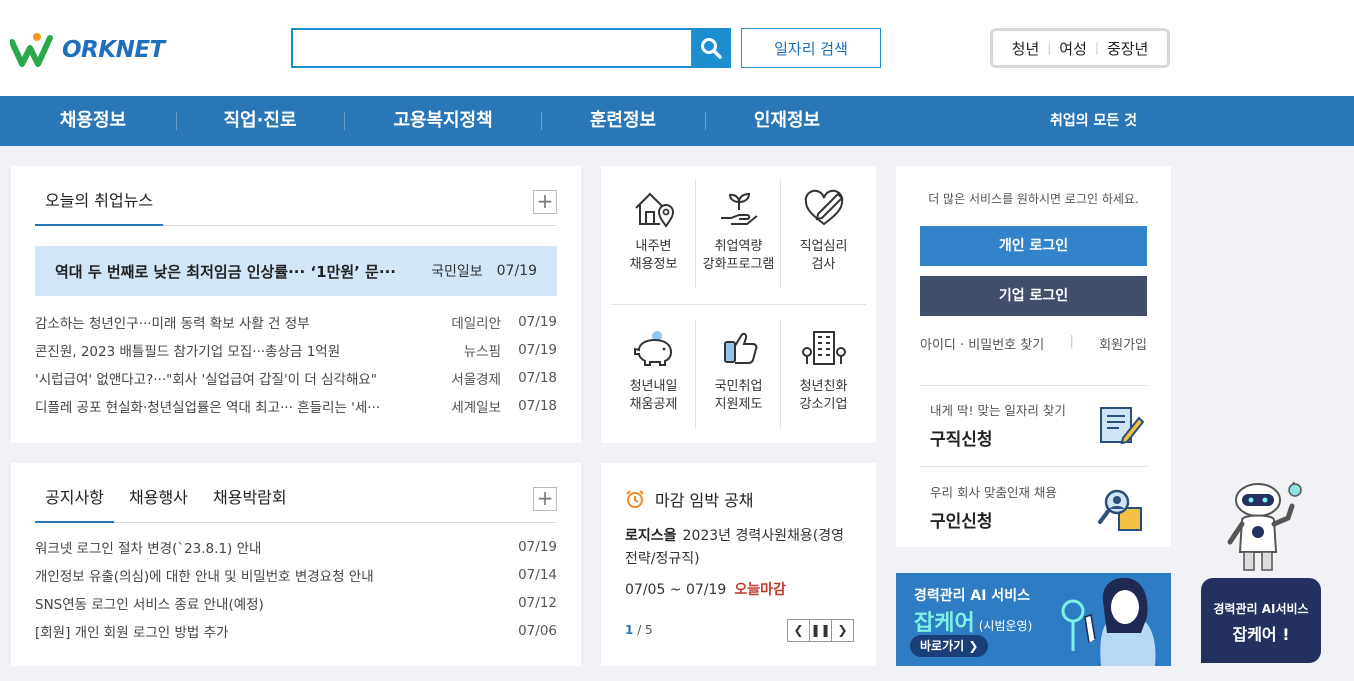 Image resolution: width=1354 pixels, height=681 pixels. I want to click on service-label: 국민취업 지원제도, so click(738, 395).